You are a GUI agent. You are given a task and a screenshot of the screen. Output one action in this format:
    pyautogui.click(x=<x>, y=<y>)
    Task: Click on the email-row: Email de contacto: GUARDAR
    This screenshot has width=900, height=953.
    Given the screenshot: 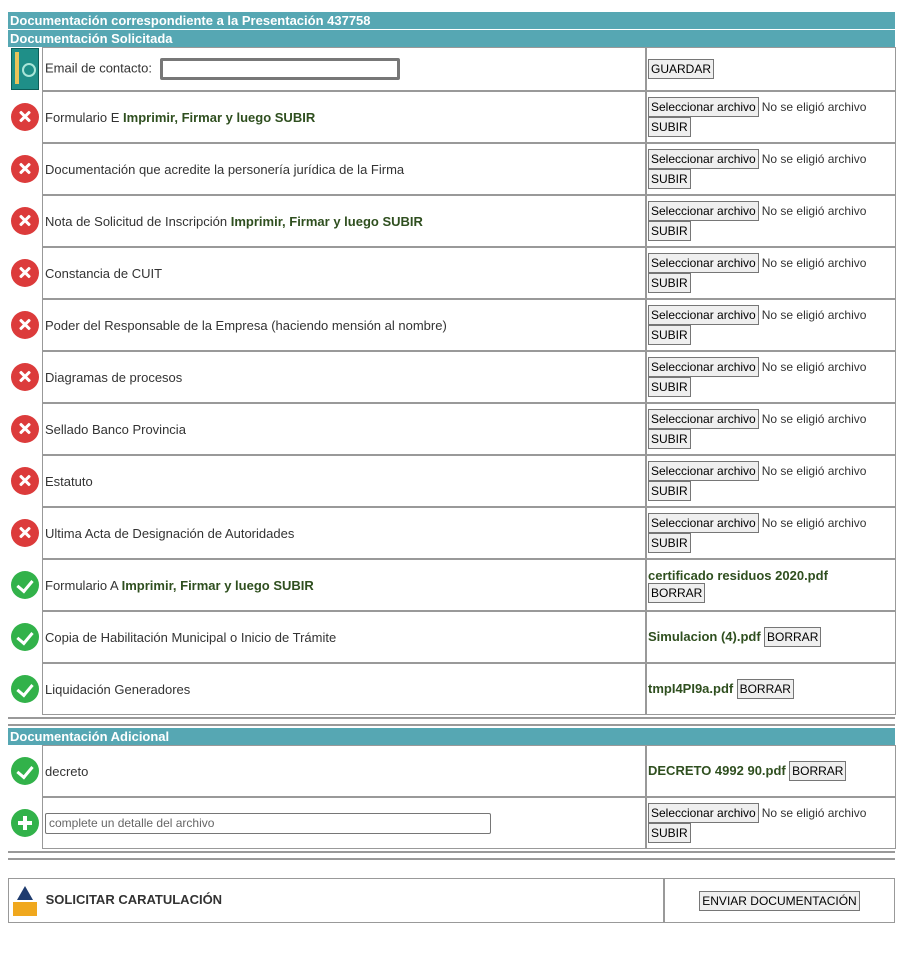 What is the action you would take?
    pyautogui.click(x=452, y=69)
    